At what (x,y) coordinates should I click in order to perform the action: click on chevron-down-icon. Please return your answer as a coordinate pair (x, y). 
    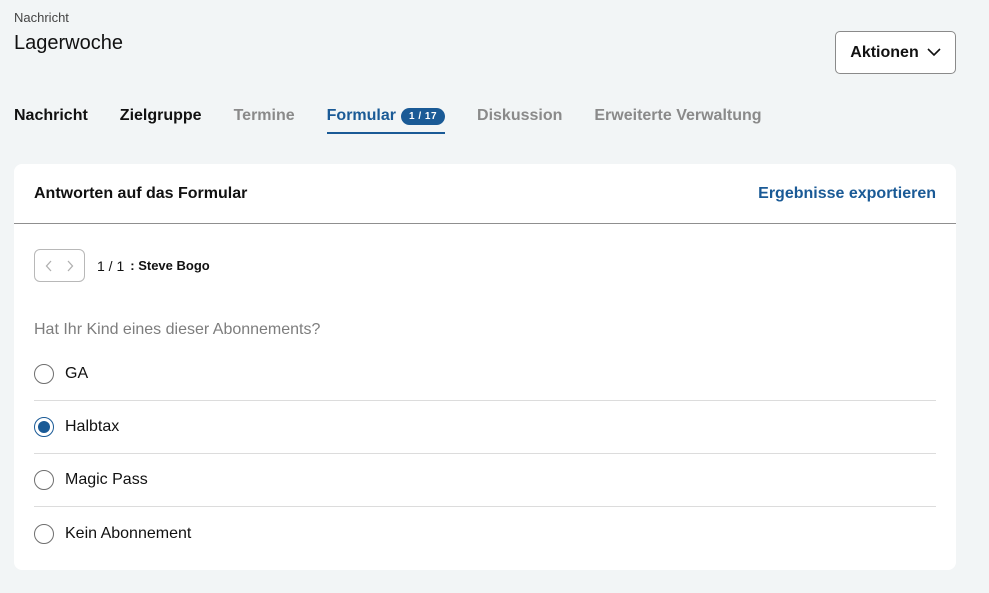
    Looking at the image, I should click on (934, 52).